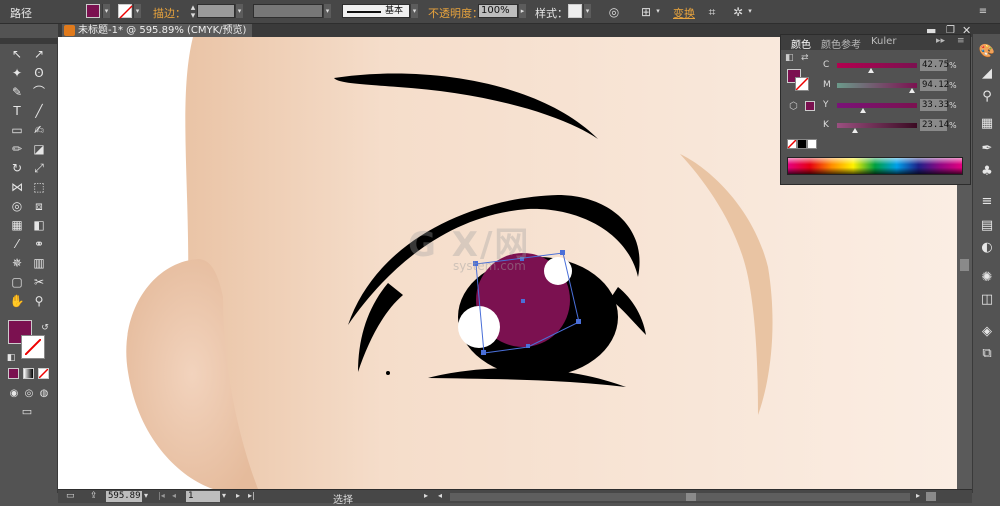  Describe the element at coordinates (17, 54) in the screenshot. I see `selection-icon: ↖` at that location.